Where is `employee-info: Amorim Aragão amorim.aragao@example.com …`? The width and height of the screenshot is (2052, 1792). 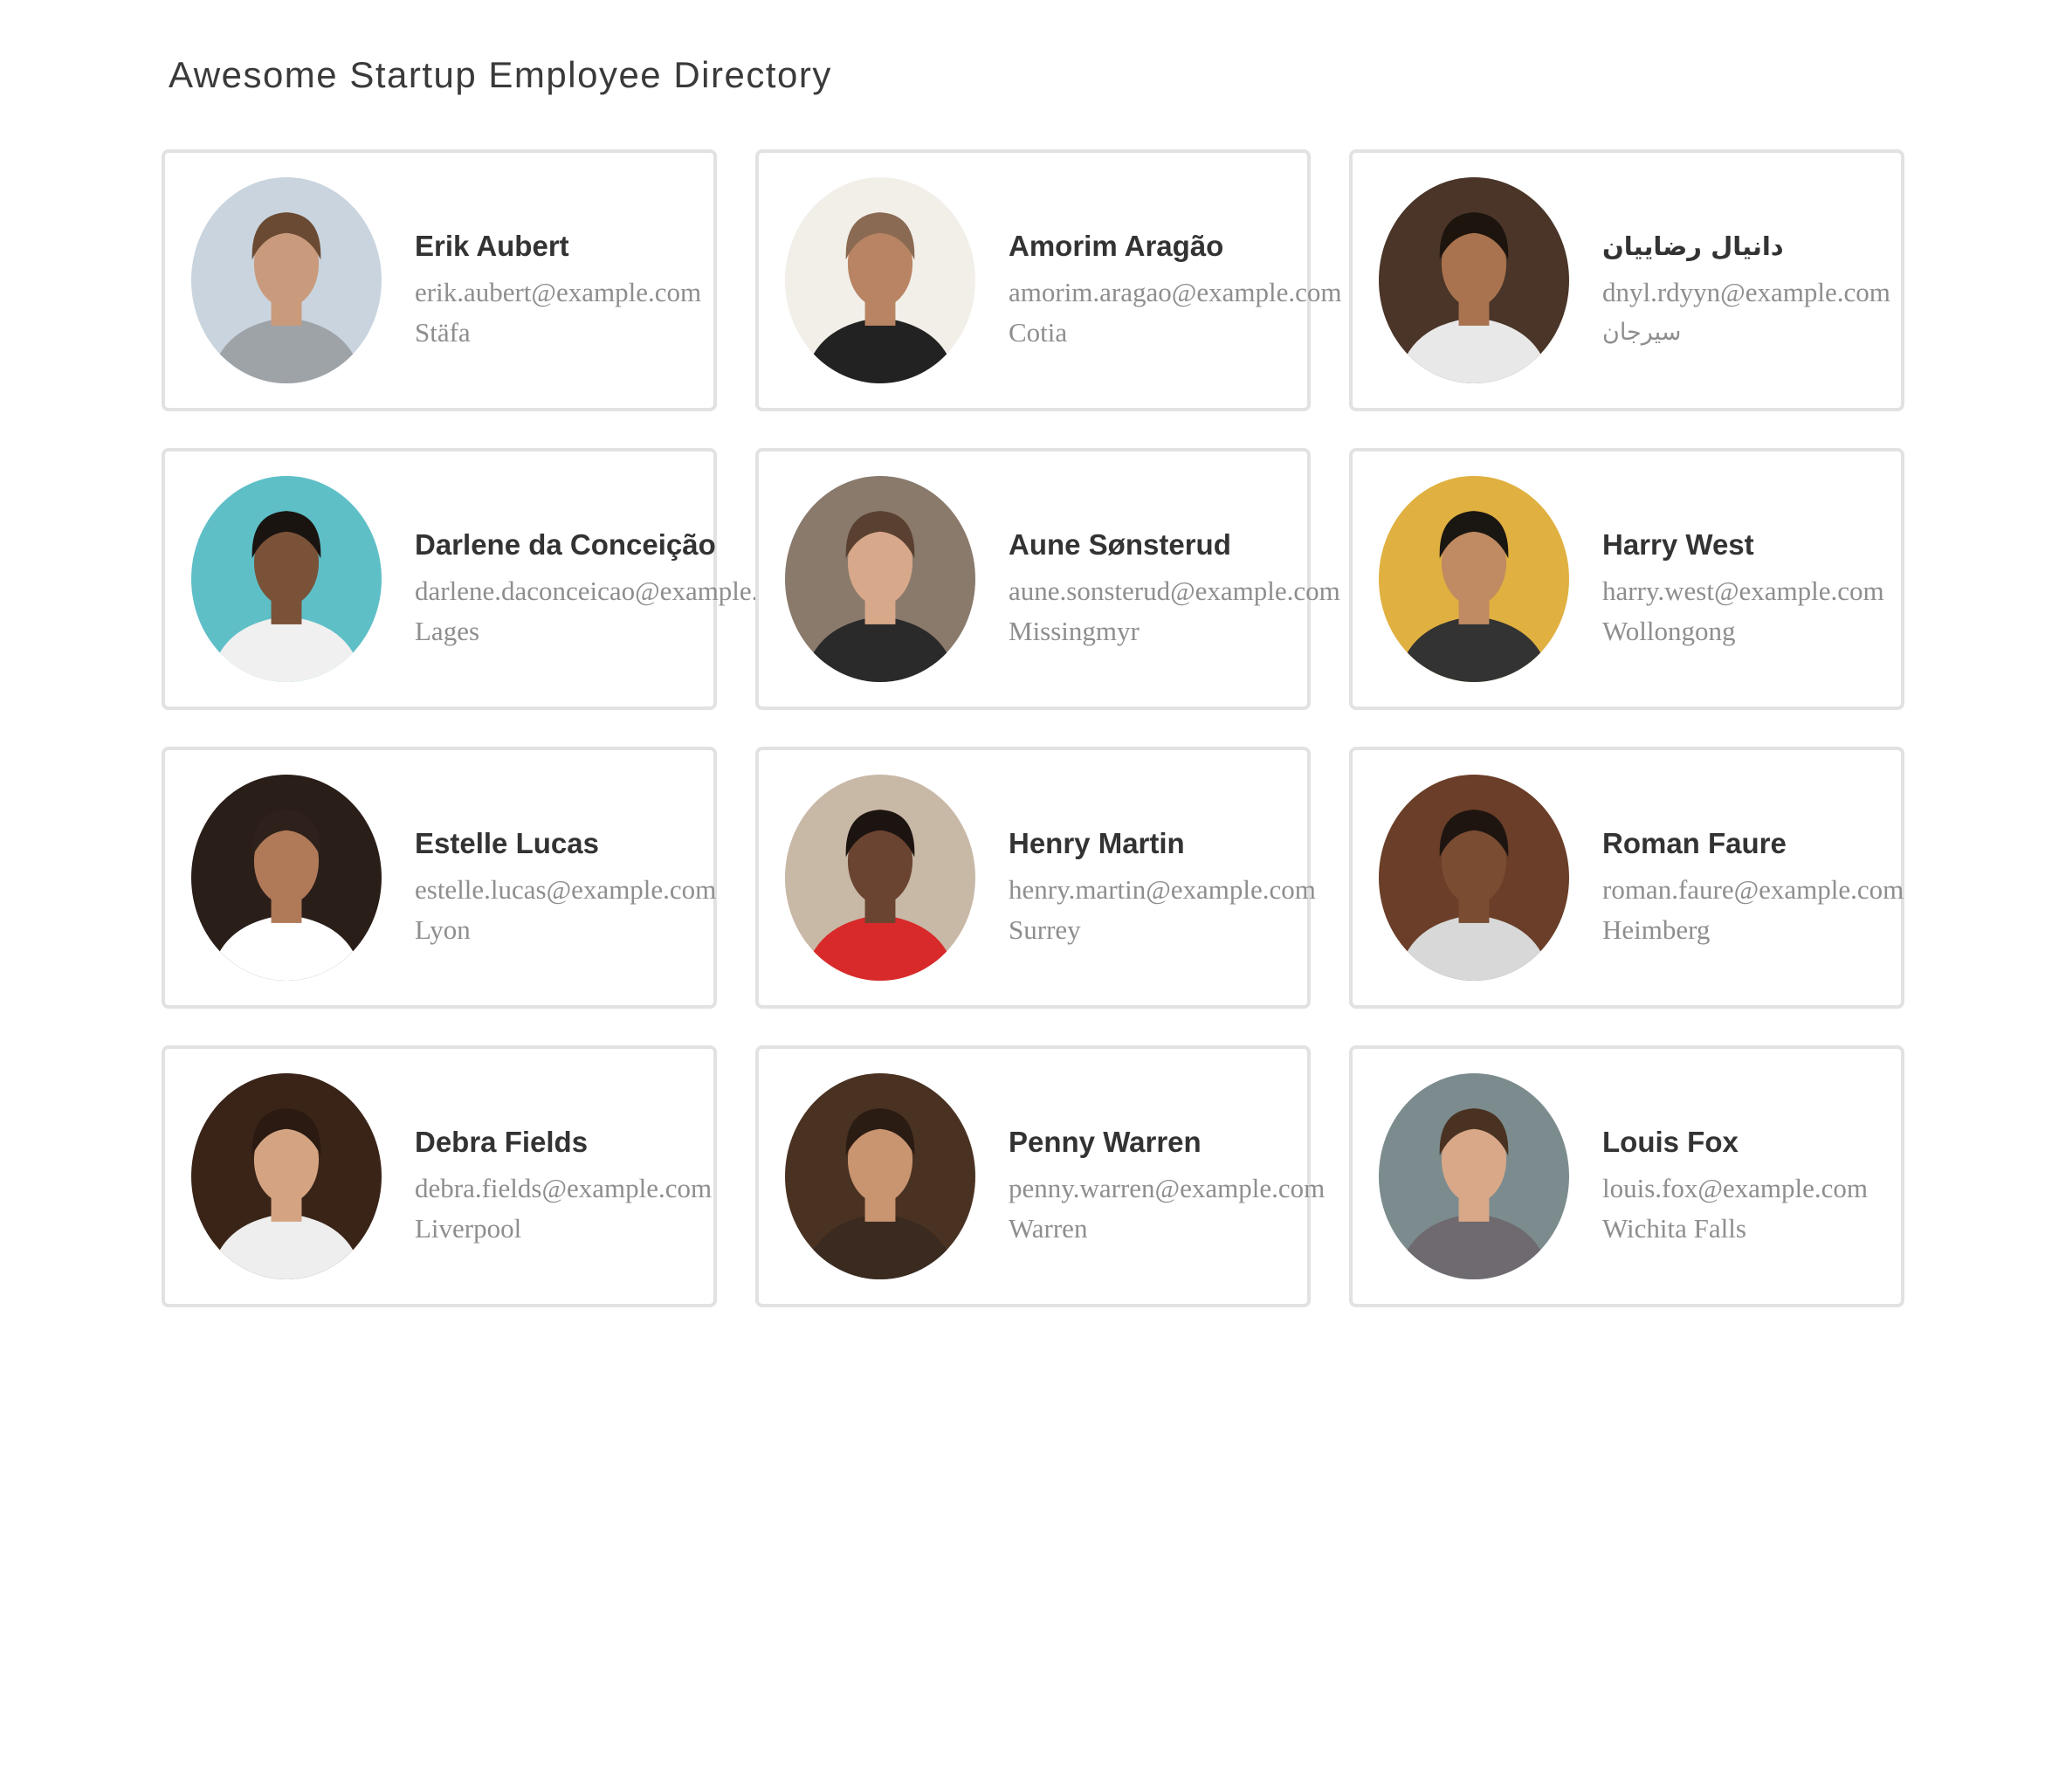
employee-info: Amorim Aragão amorim.aragao@example.com … is located at coordinates (1175, 290).